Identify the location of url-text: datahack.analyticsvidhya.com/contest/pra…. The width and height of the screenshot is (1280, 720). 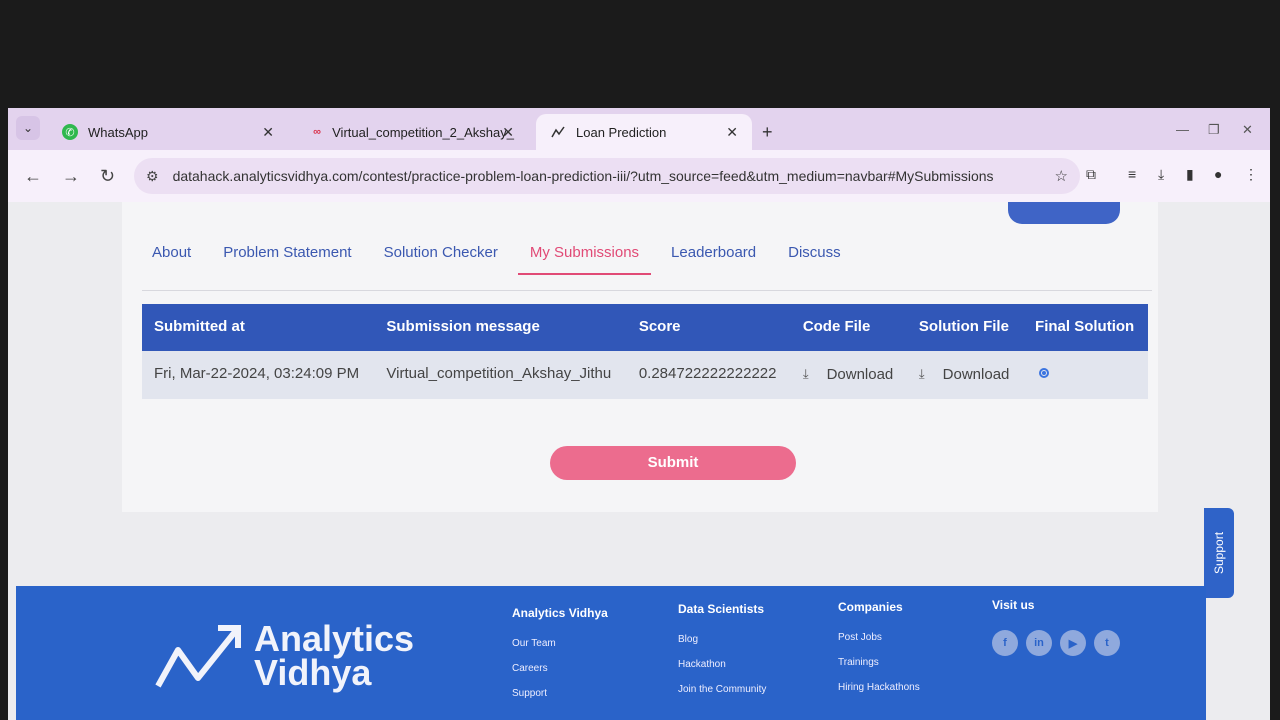
(583, 176).